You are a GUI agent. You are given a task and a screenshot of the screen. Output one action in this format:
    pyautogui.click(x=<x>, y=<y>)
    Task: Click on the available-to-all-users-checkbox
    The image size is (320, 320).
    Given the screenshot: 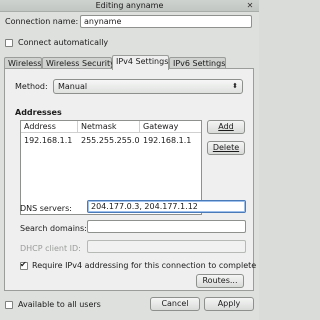 What is the action you would take?
    pyautogui.click(x=9, y=305)
    